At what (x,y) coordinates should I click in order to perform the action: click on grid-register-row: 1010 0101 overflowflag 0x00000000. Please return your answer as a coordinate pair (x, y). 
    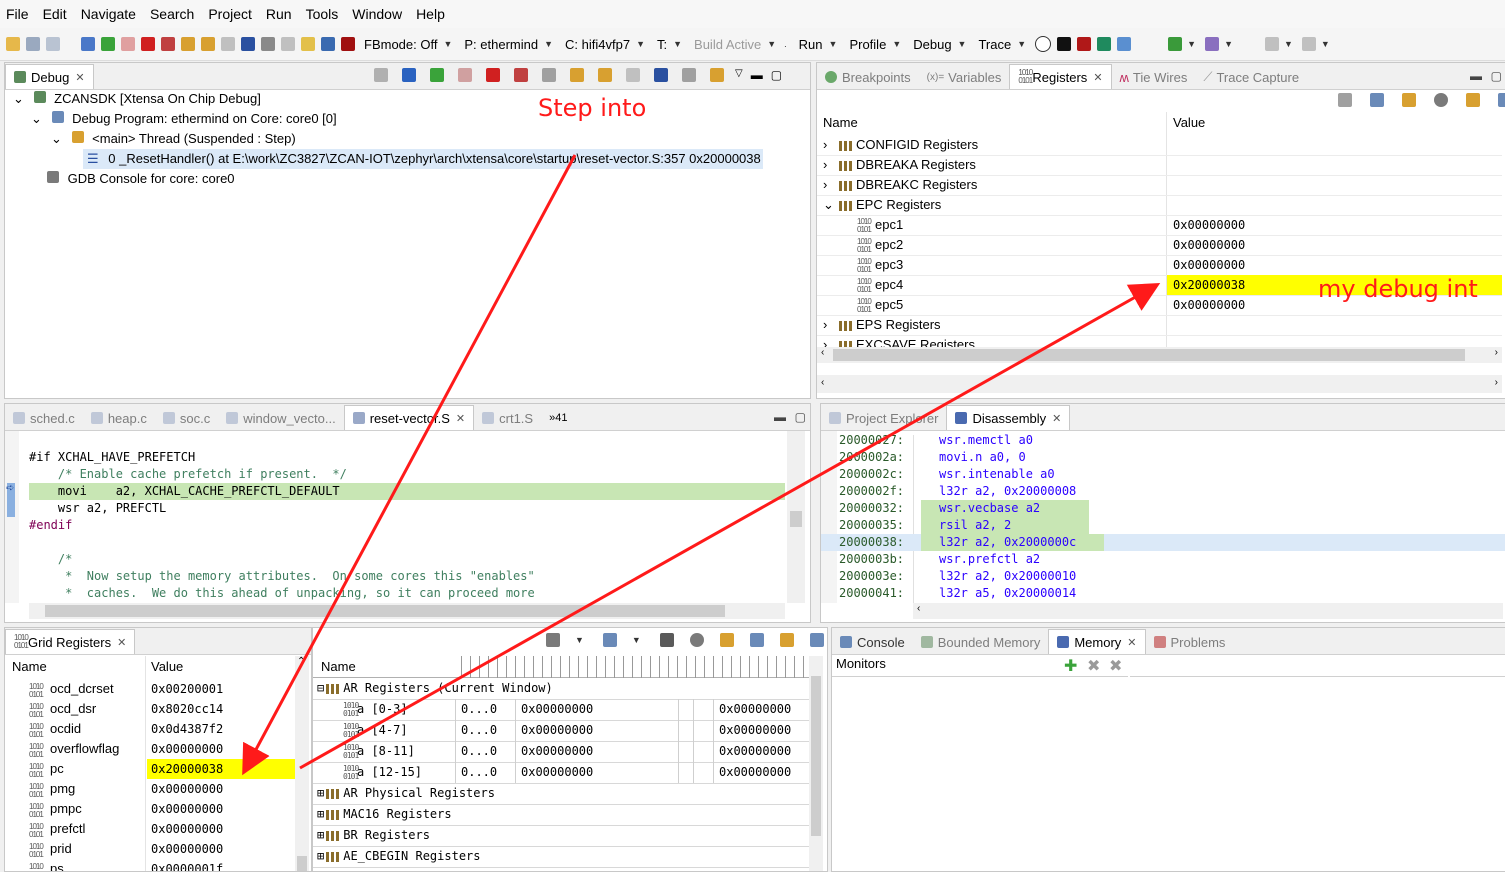
    Looking at the image, I should click on (150, 749).